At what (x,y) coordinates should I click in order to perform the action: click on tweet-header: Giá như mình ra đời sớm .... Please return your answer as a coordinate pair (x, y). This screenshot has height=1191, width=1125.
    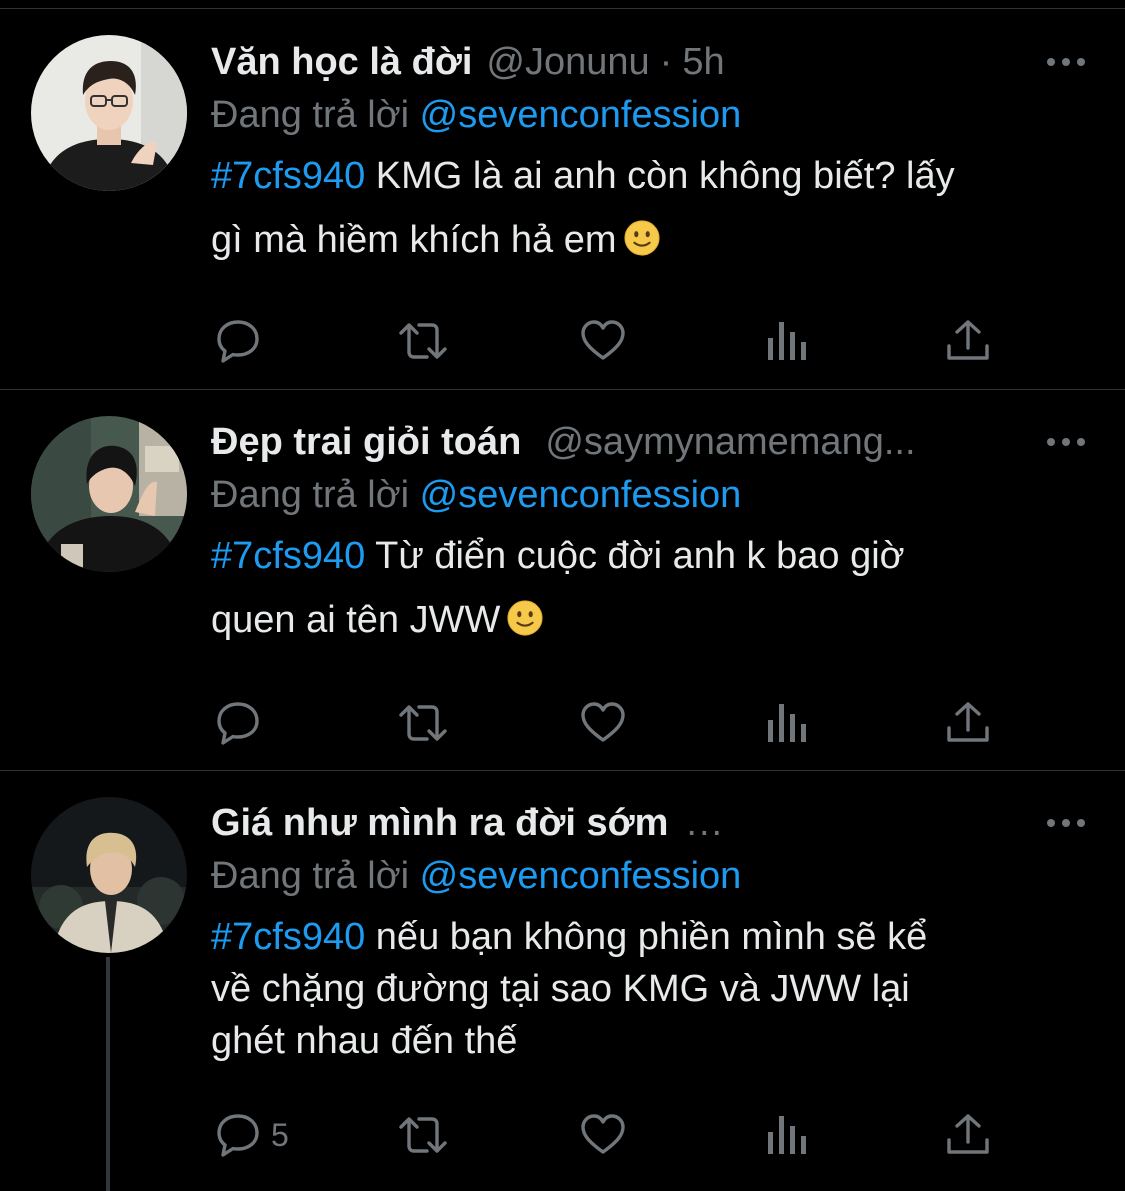
    Looking at the image, I should click on (651, 823).